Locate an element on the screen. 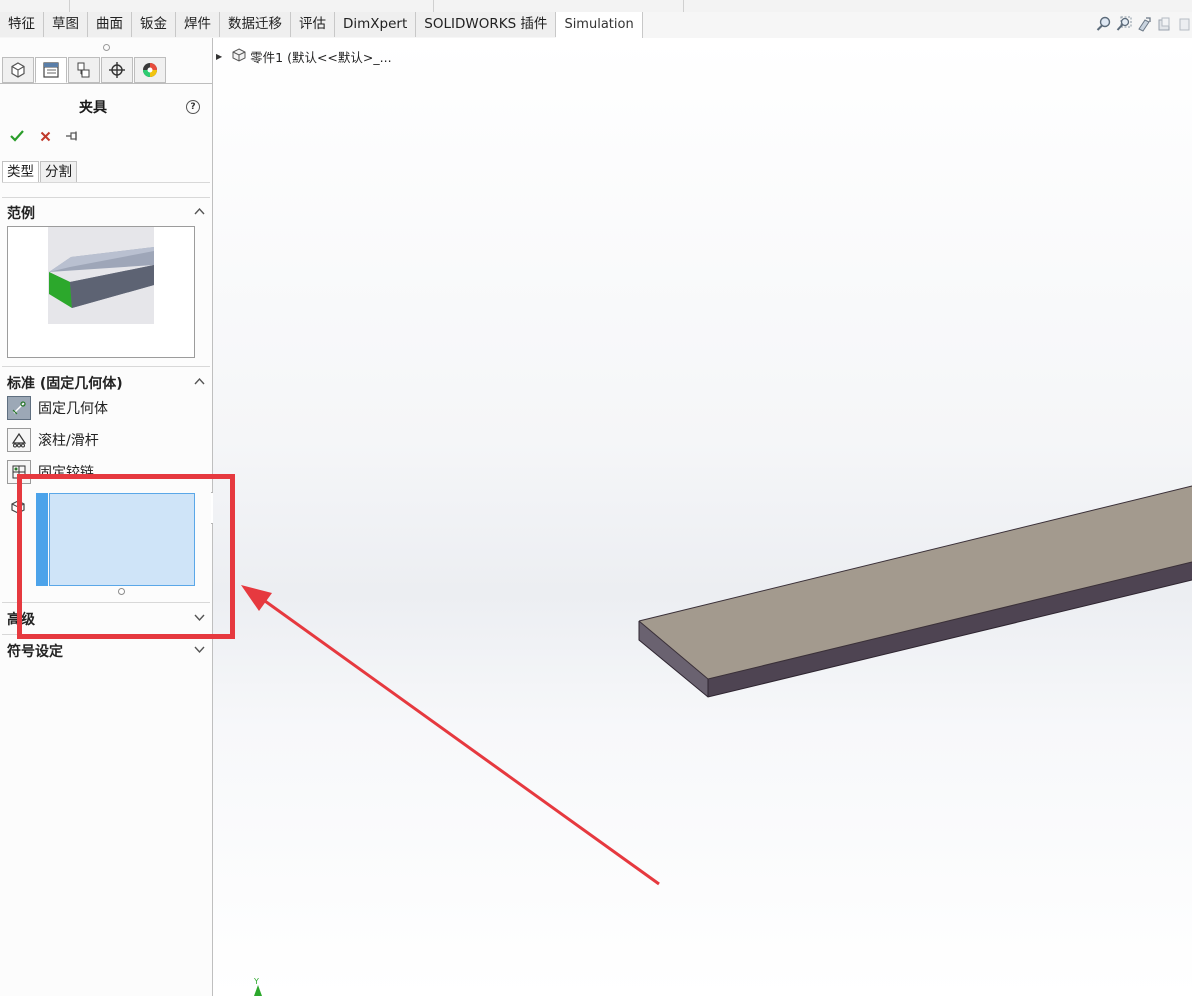 The height and width of the screenshot is (996, 1192). part-model is located at coordinates (915, 591).